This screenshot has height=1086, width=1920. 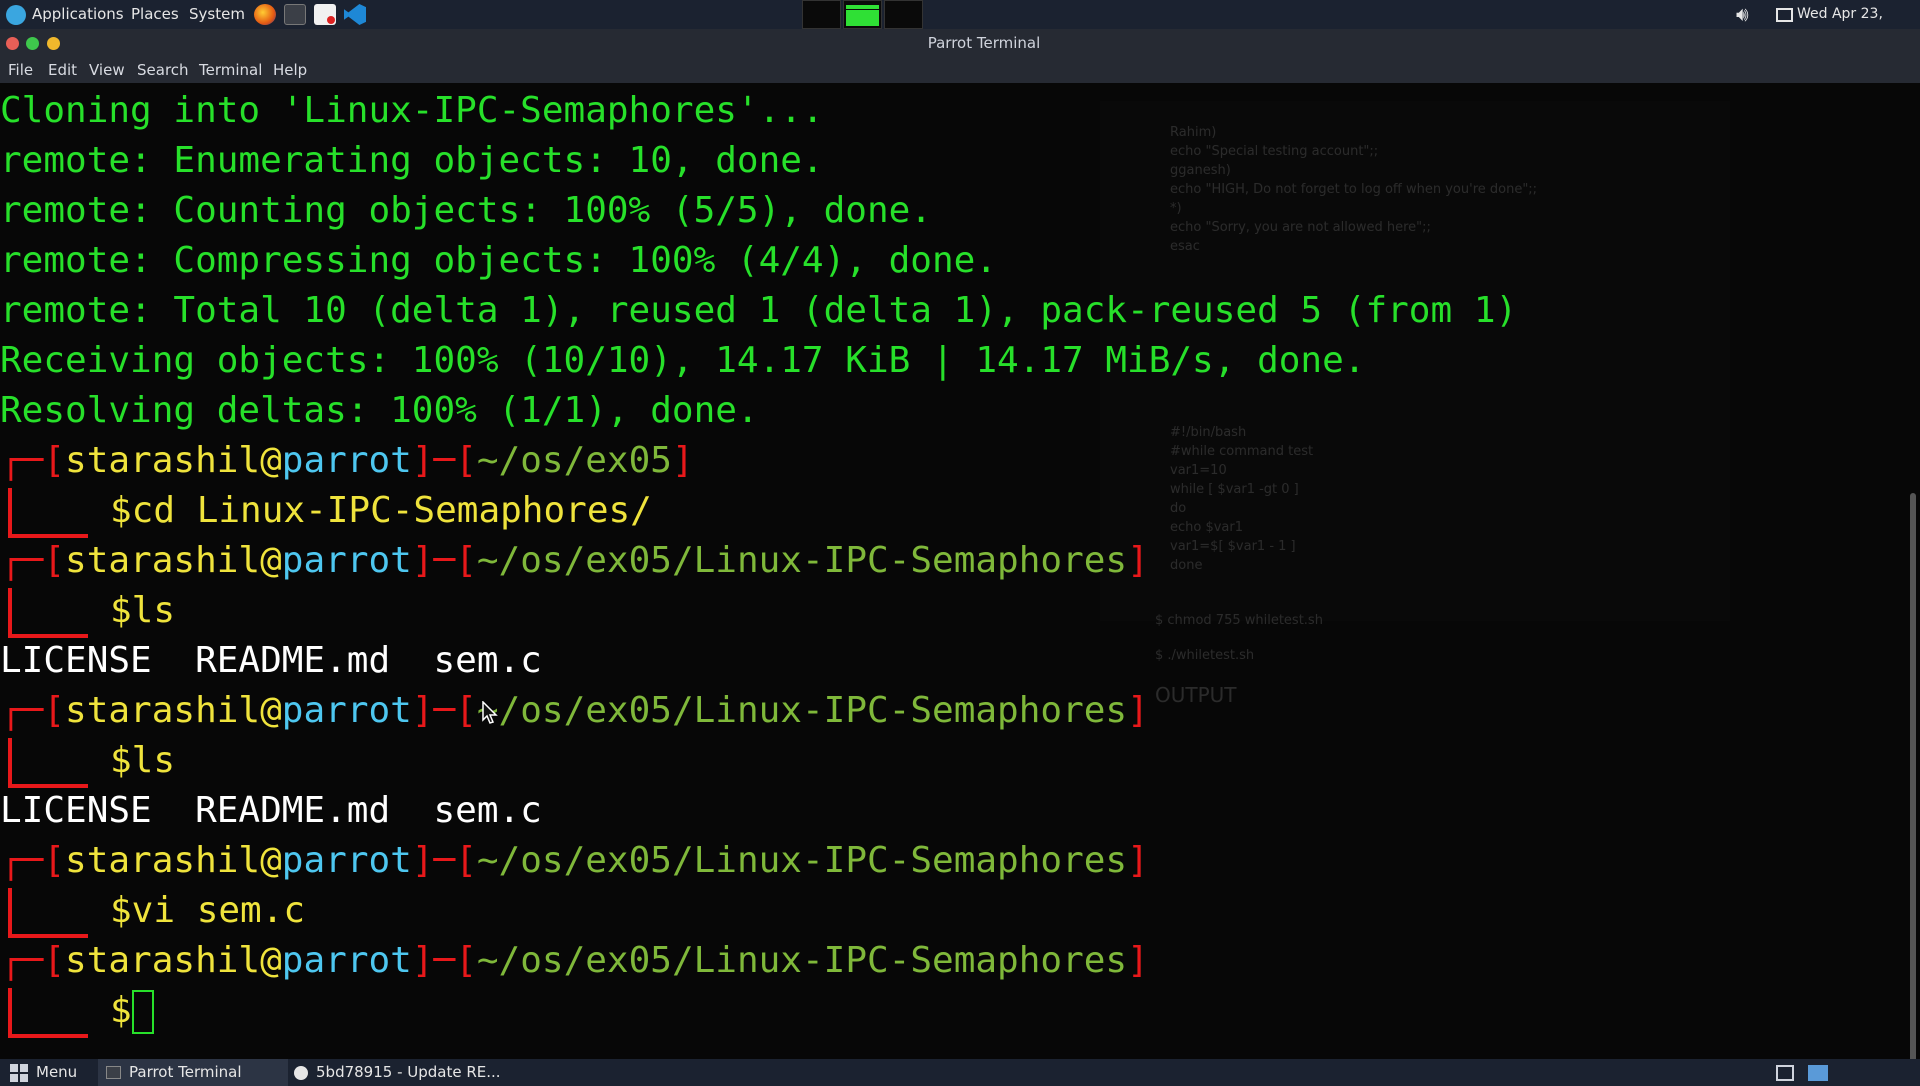 What do you see at coordinates (381, 510) in the screenshot?
I see `command-line: $cd Linux-IPC-Semaphores/` at bounding box center [381, 510].